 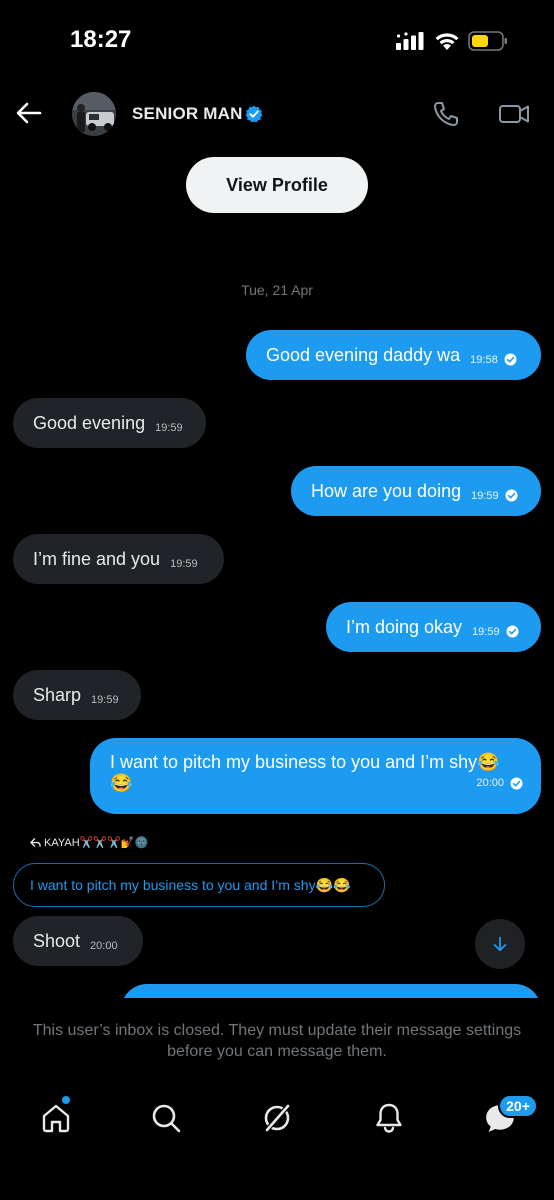 I want to click on status-time: 18:27, so click(x=101, y=39).